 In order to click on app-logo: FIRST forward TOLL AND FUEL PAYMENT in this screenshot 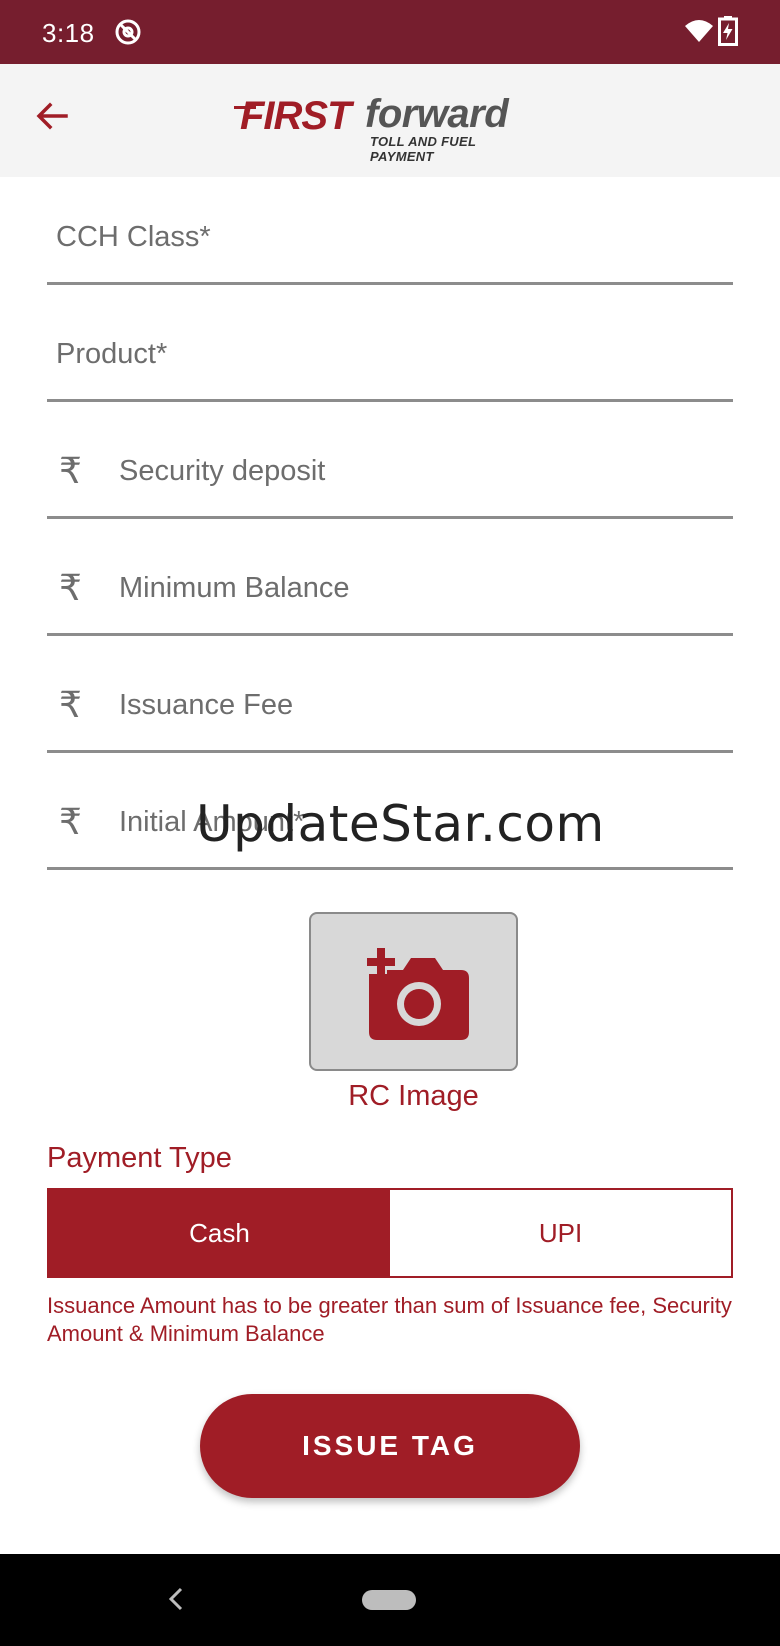, I will do `click(387, 128)`.